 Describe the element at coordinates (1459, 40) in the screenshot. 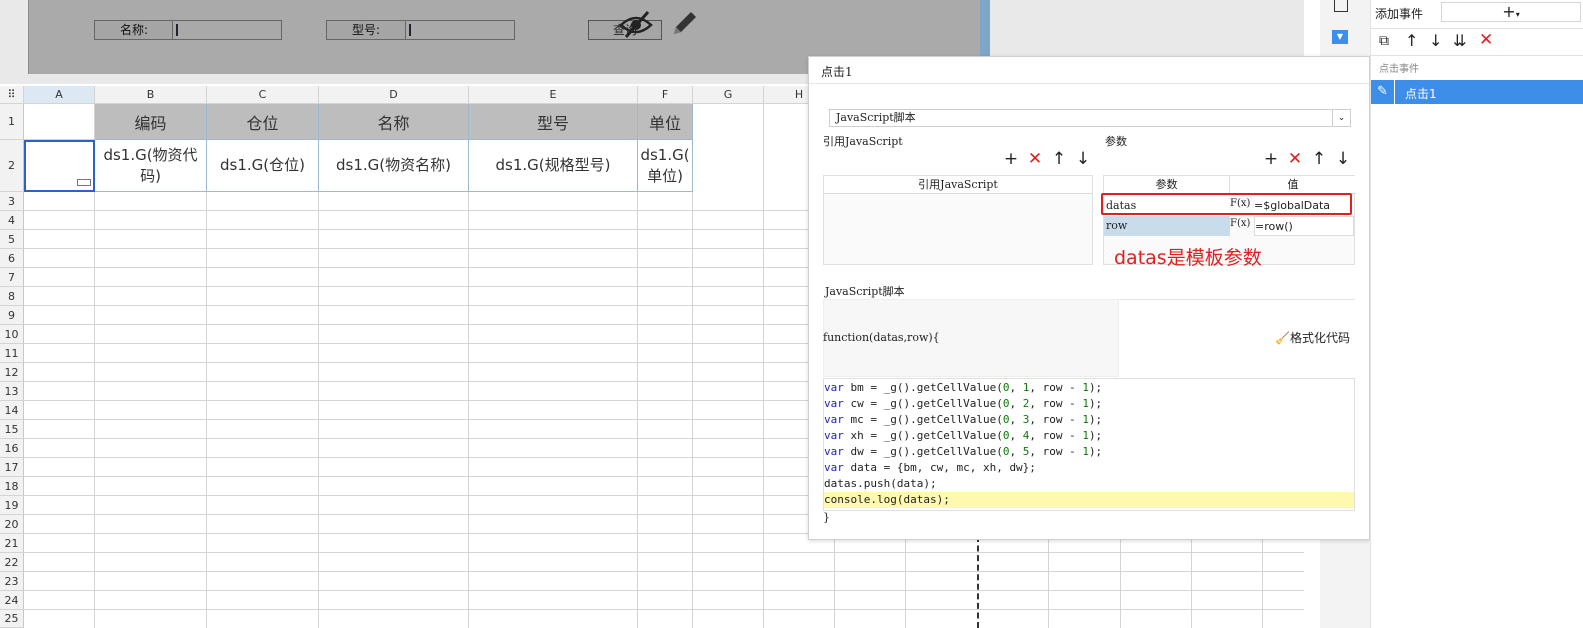

I see `move-bottom-icon: ⇊` at that location.